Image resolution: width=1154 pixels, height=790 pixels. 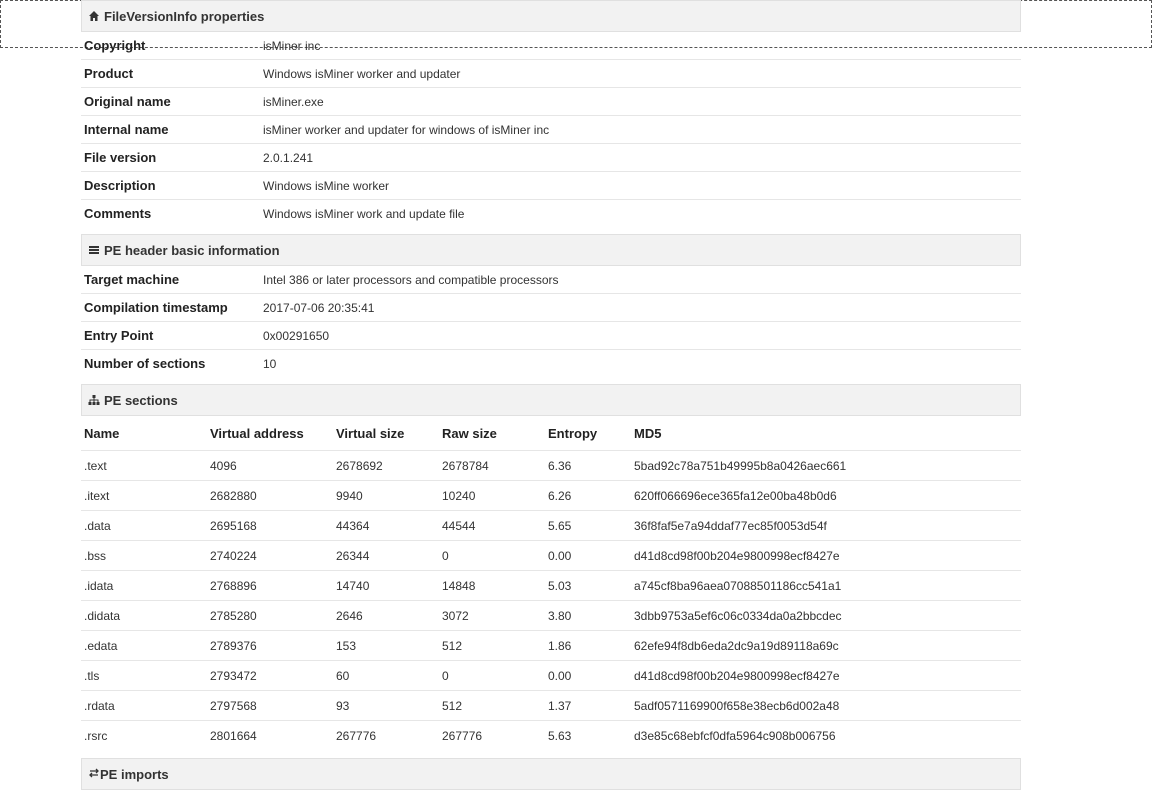 I want to click on fileversion-title: FileVersionInfo properties, so click(x=184, y=16).